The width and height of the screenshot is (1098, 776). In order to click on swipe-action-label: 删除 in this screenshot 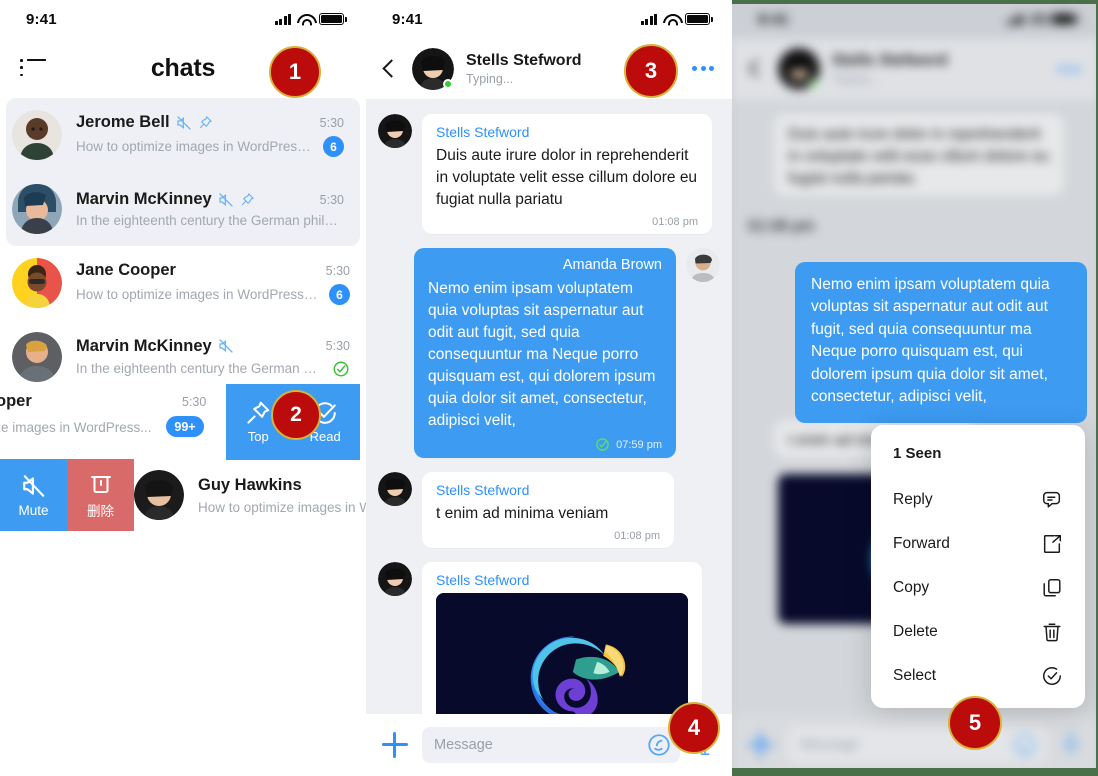, I will do `click(100, 511)`.